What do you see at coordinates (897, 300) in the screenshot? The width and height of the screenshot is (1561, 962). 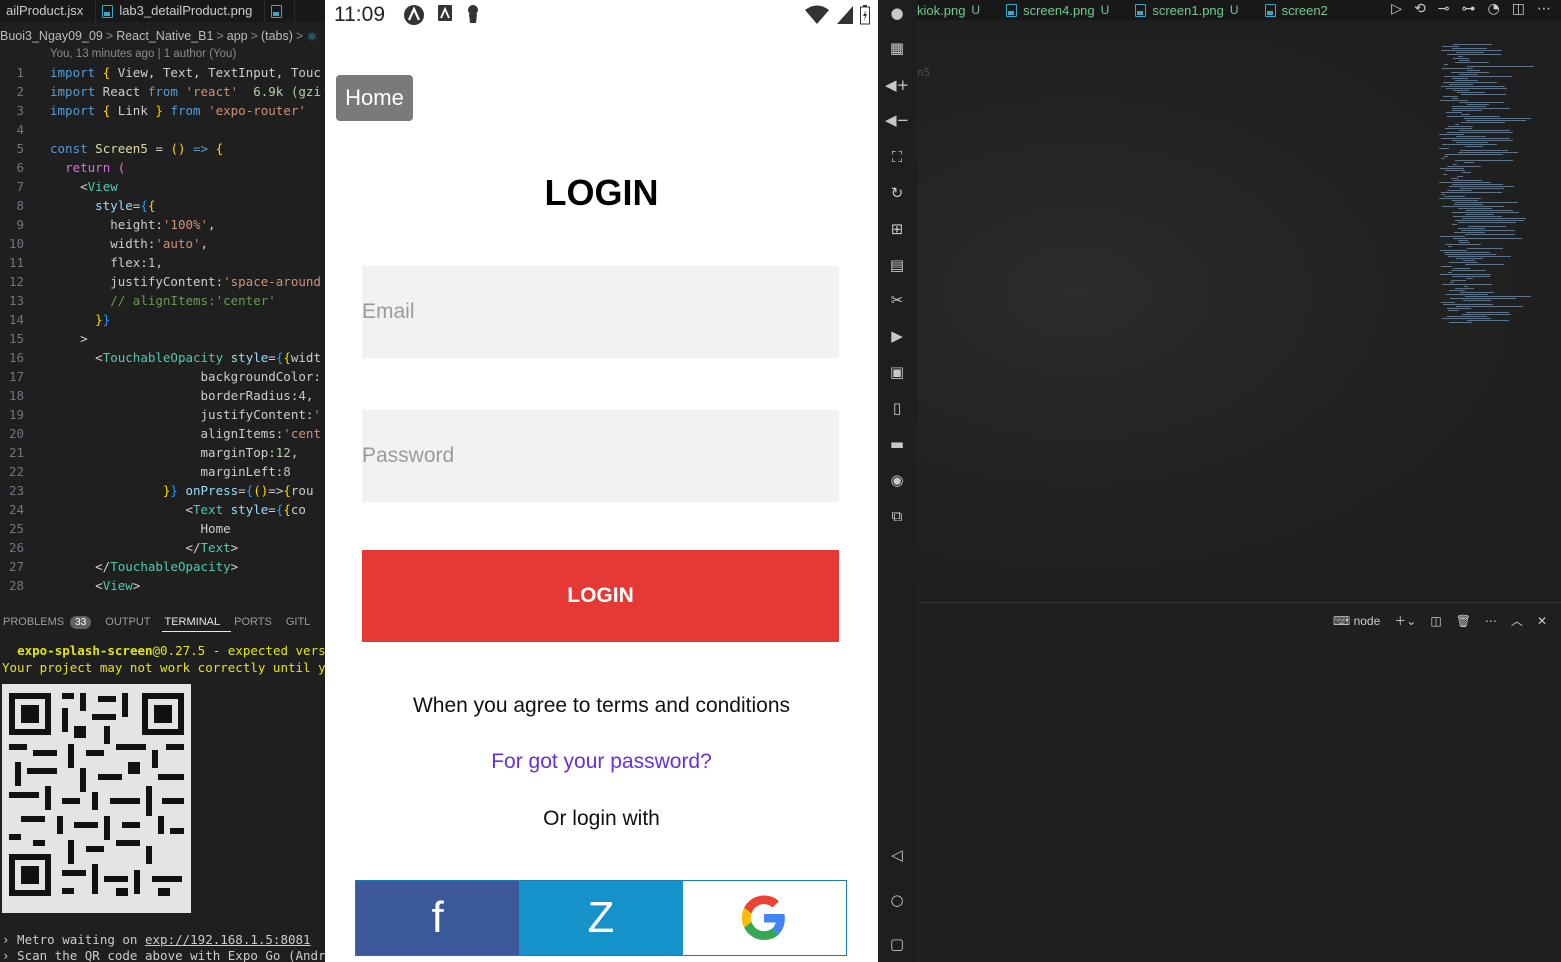 I see `cut-icon: ✂` at bounding box center [897, 300].